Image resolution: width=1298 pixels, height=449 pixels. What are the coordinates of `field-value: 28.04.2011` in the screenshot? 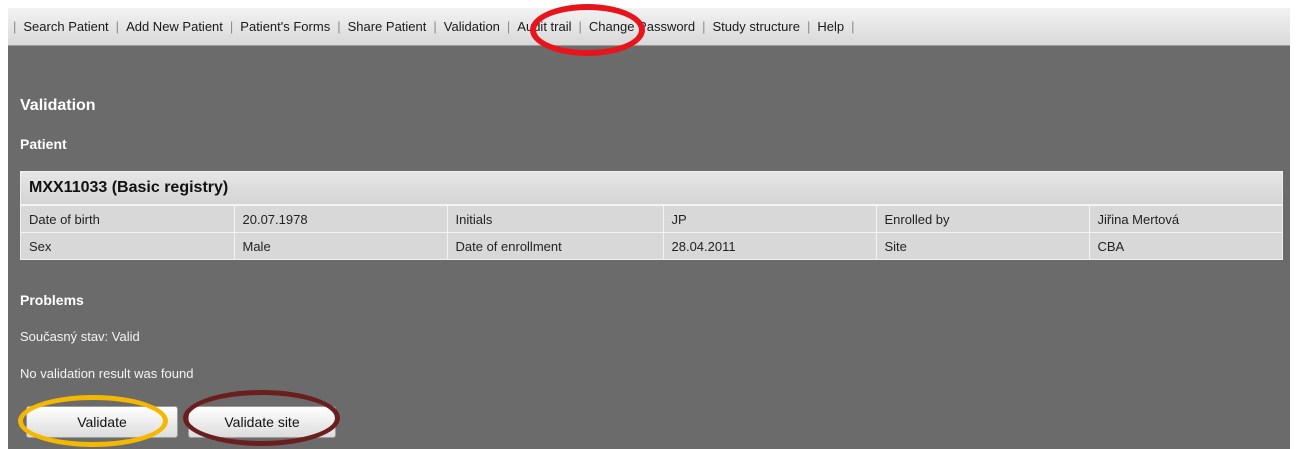 It's located at (770, 245).